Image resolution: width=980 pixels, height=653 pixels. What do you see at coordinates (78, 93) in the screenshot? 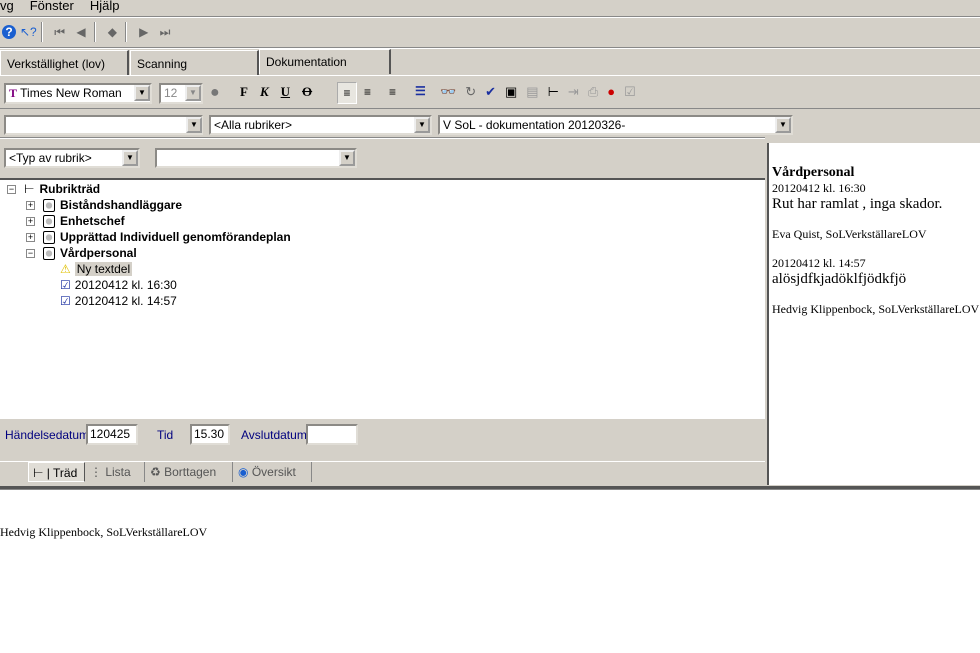
I see `font-select: T Times New Roman ▼` at bounding box center [78, 93].